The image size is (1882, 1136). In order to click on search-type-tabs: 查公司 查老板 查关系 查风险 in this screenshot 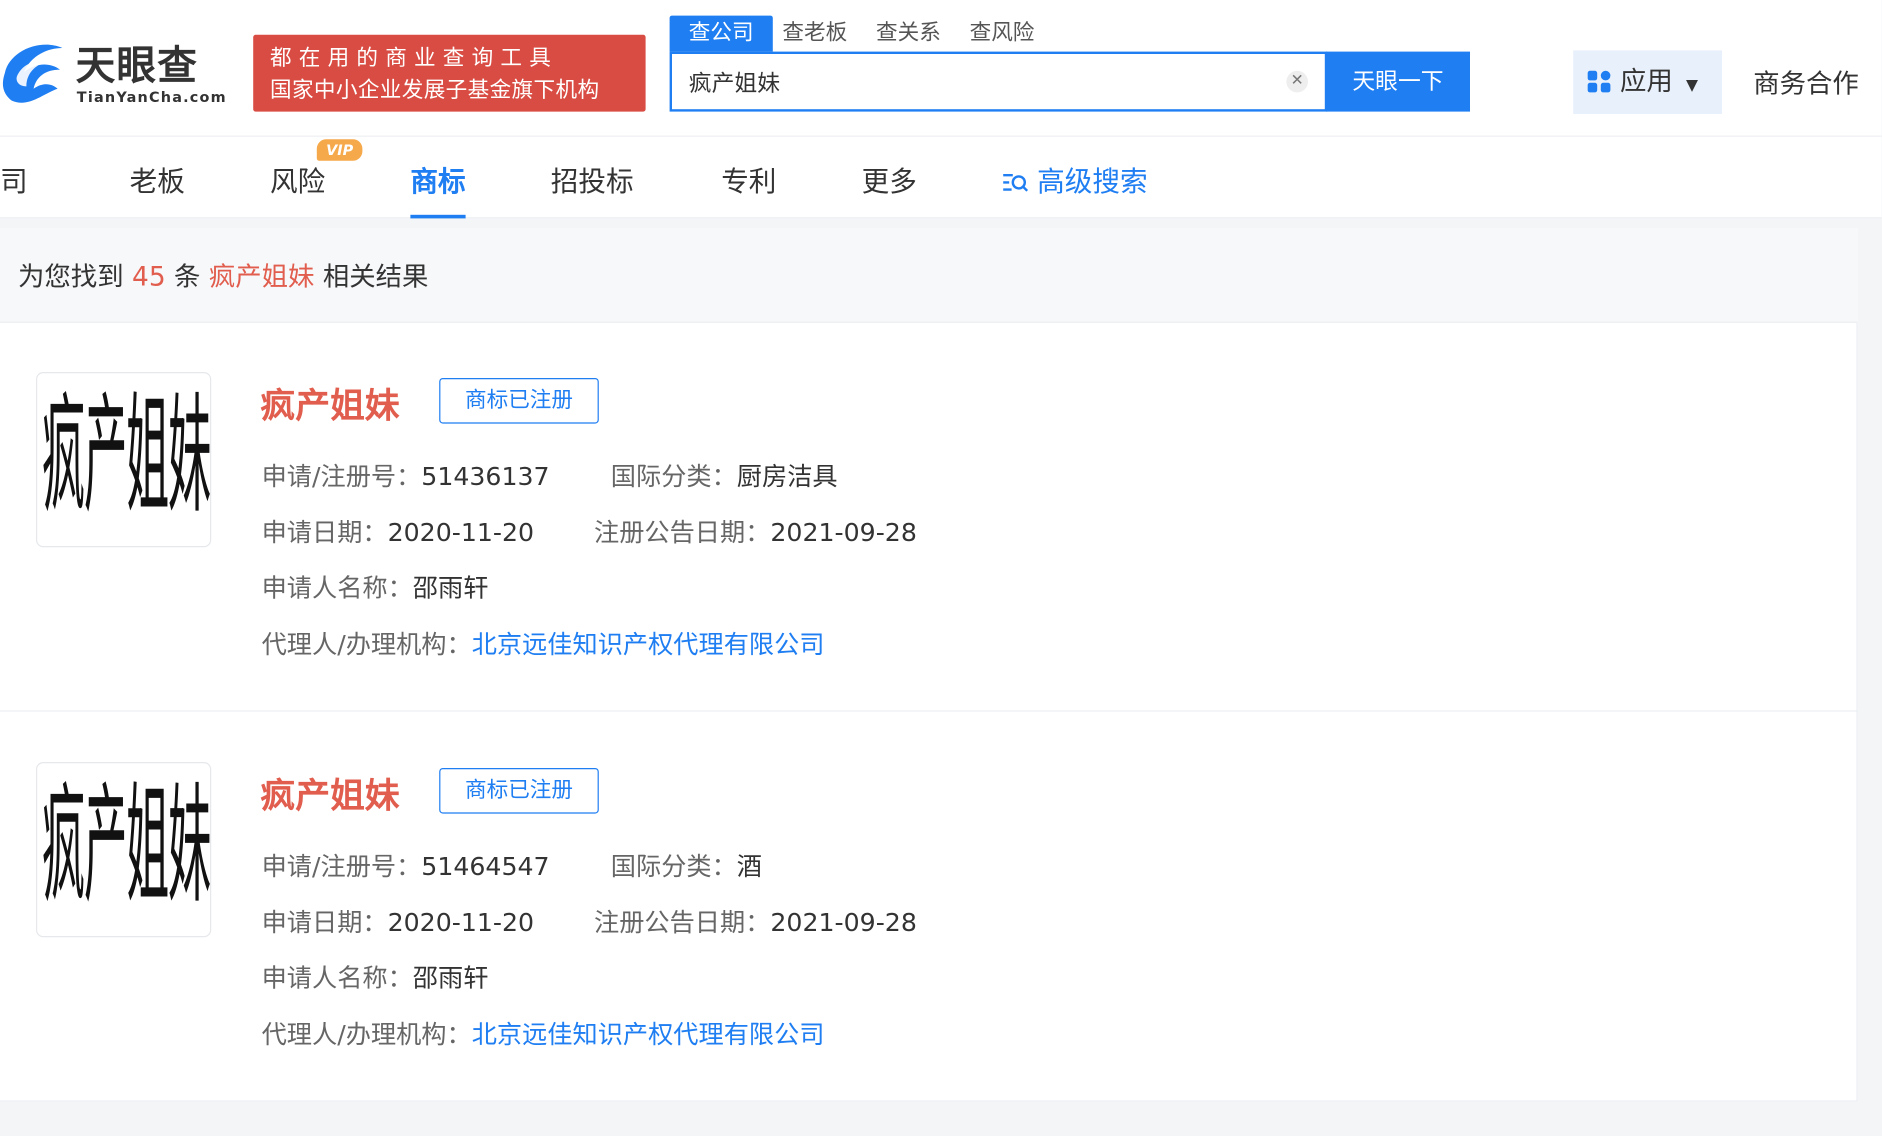, I will do `click(861, 33)`.